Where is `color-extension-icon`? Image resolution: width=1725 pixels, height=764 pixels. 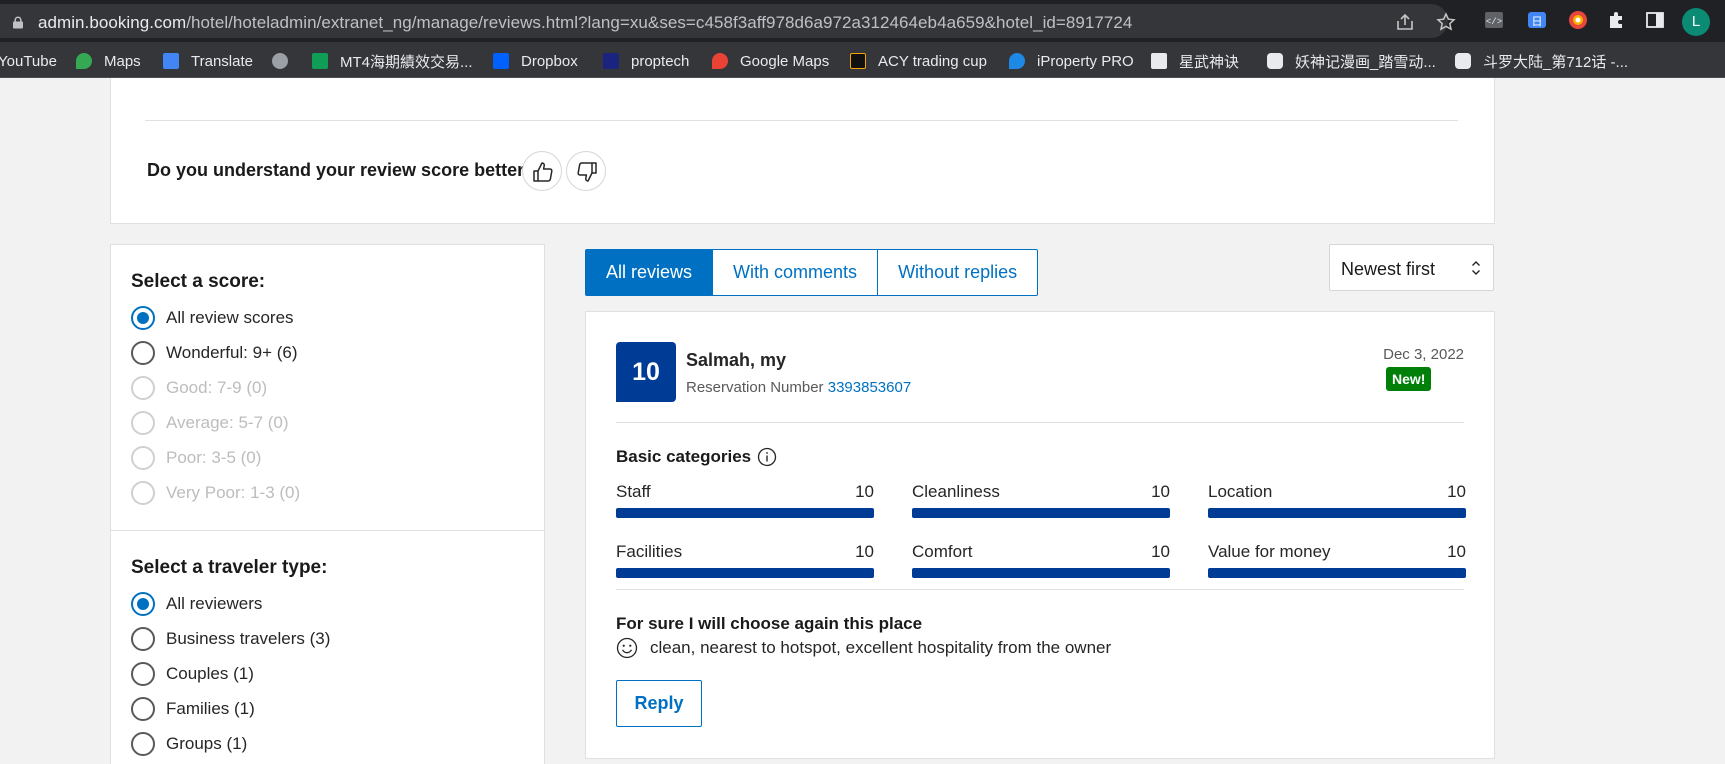 color-extension-icon is located at coordinates (1578, 20).